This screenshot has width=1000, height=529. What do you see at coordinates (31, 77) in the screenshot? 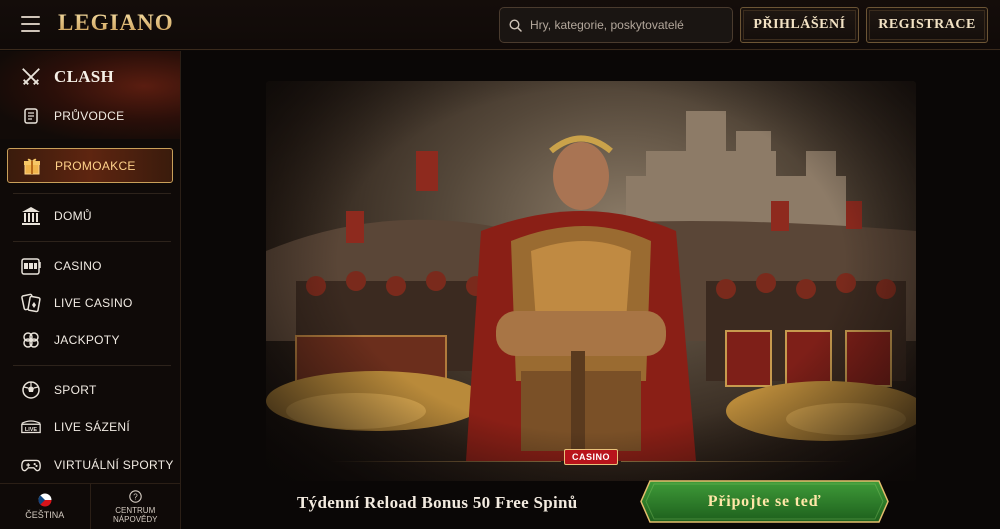
I see `crossed-swords-icon` at bounding box center [31, 77].